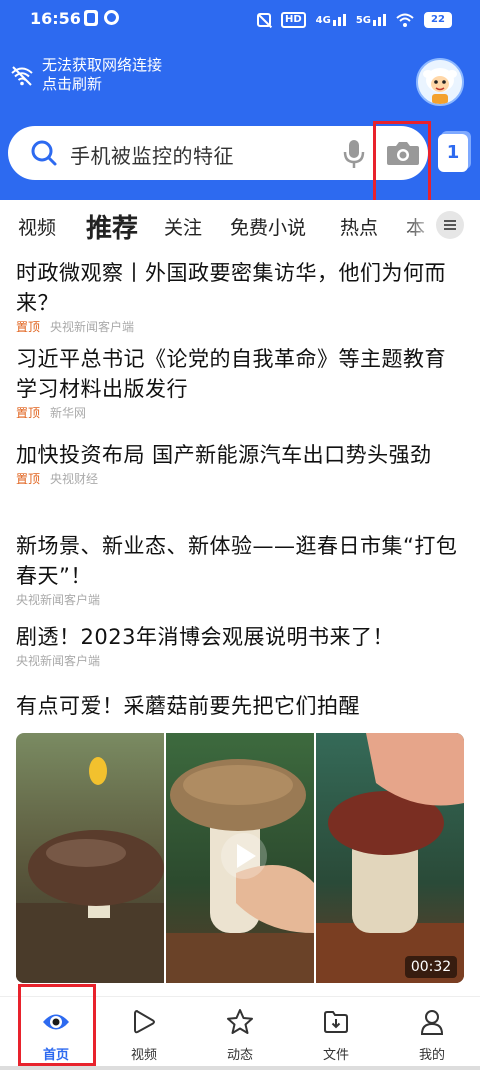  I want to click on list-item: 剧透！2023年消博会观展说明书来了！ 央视新闻客户端, so click(241, 646).